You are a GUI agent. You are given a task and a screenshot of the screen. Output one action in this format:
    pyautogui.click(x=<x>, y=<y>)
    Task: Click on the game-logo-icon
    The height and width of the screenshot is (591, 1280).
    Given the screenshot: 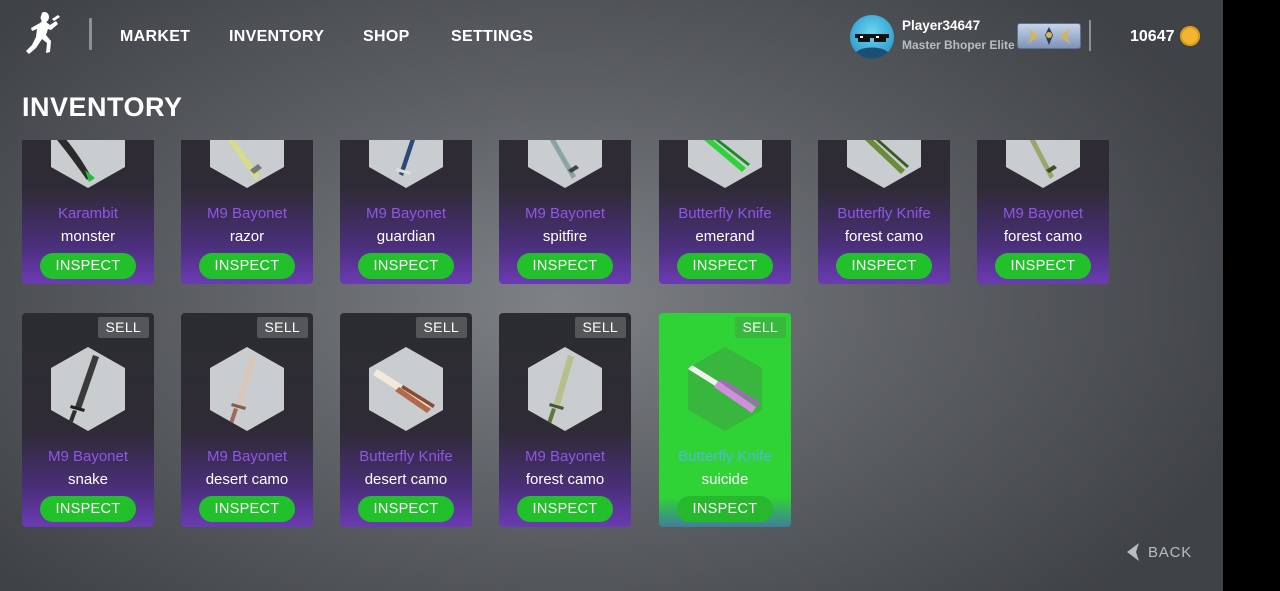 What is the action you would take?
    pyautogui.click(x=44, y=34)
    